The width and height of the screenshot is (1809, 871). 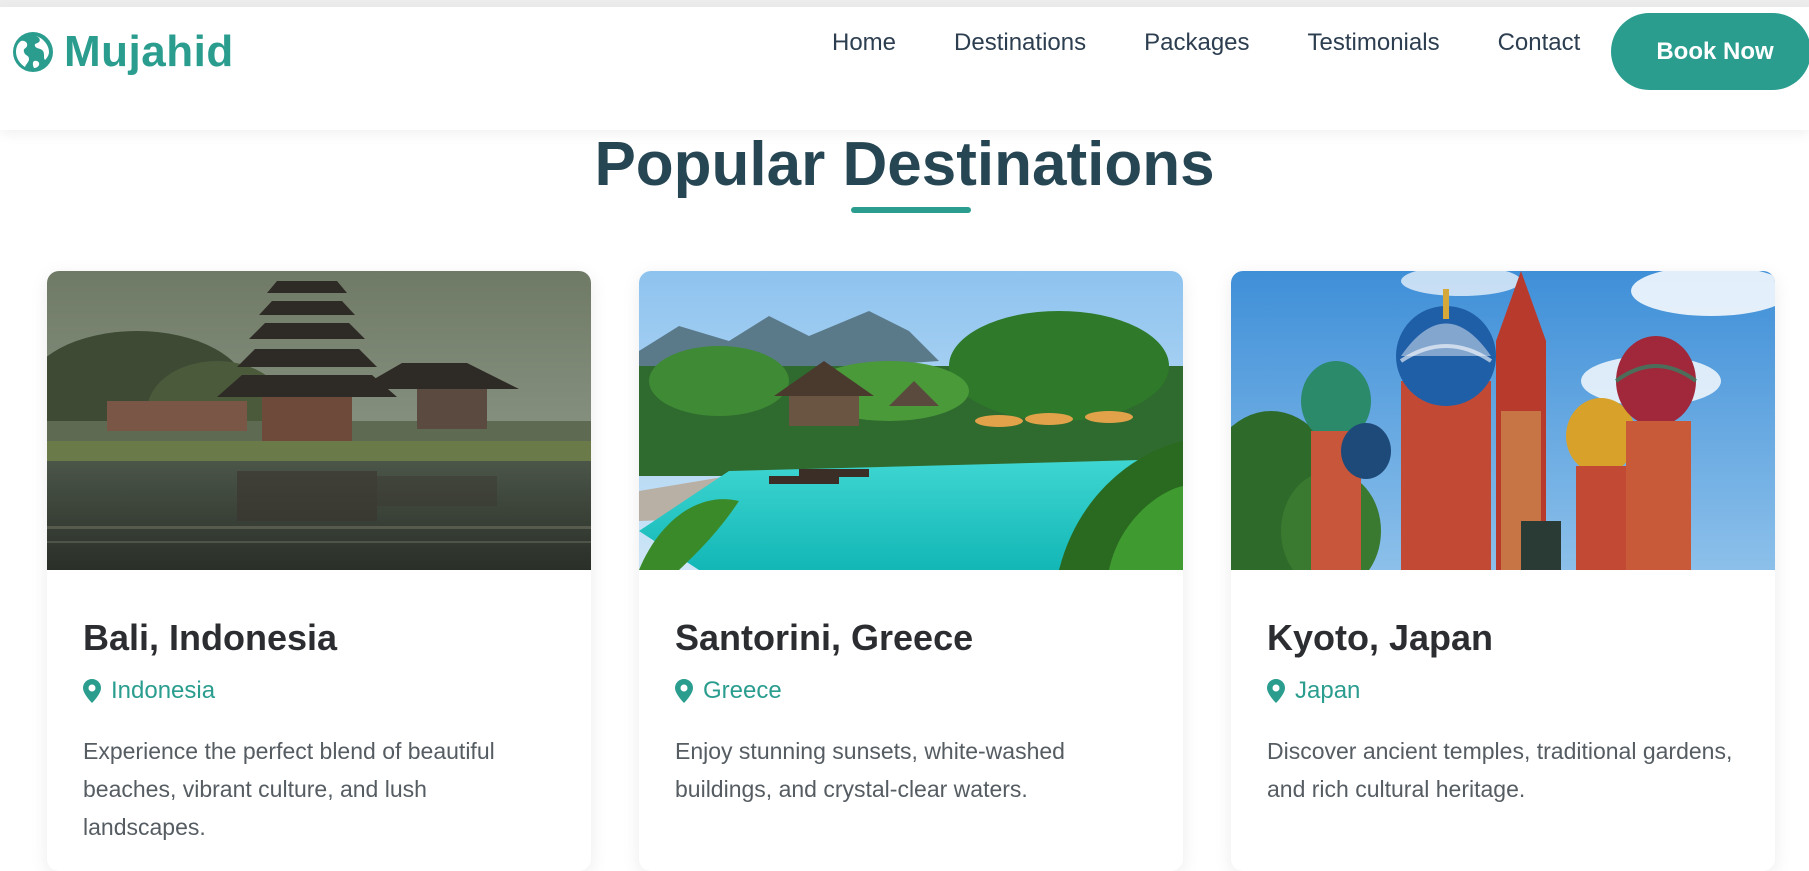 What do you see at coordinates (319, 420) in the screenshot?
I see `bali-temple-lake-photo` at bounding box center [319, 420].